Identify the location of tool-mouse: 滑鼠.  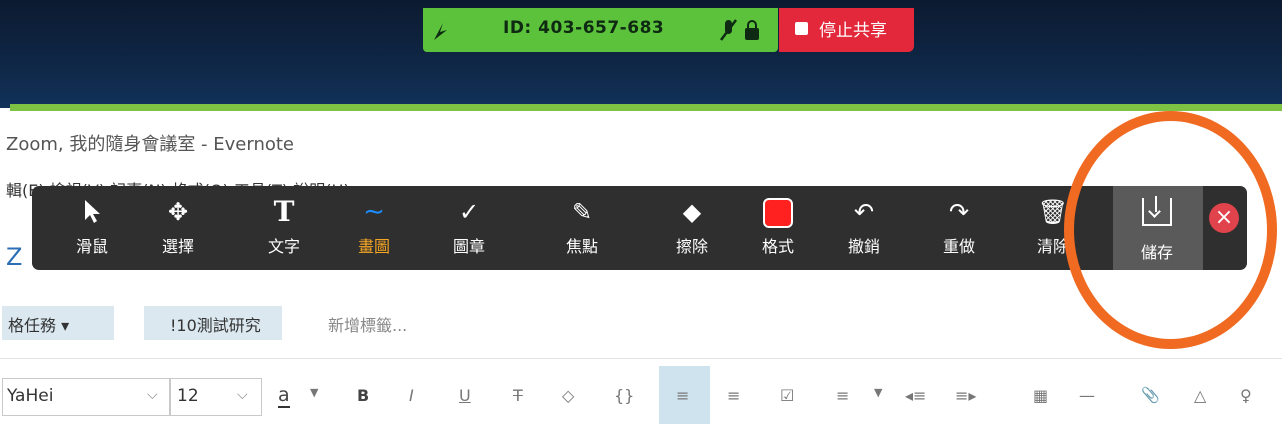
(92, 228).